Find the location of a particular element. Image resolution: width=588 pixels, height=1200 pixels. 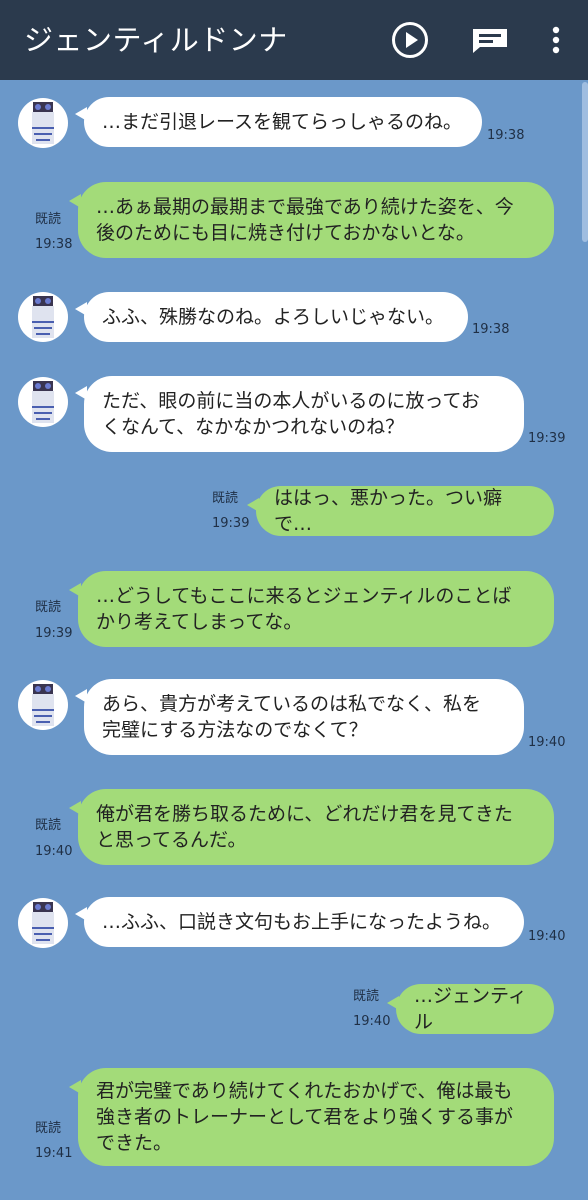

message-text: ふふ、殊勝なのね。よろしいじゃない。 is located at coordinates (273, 317).